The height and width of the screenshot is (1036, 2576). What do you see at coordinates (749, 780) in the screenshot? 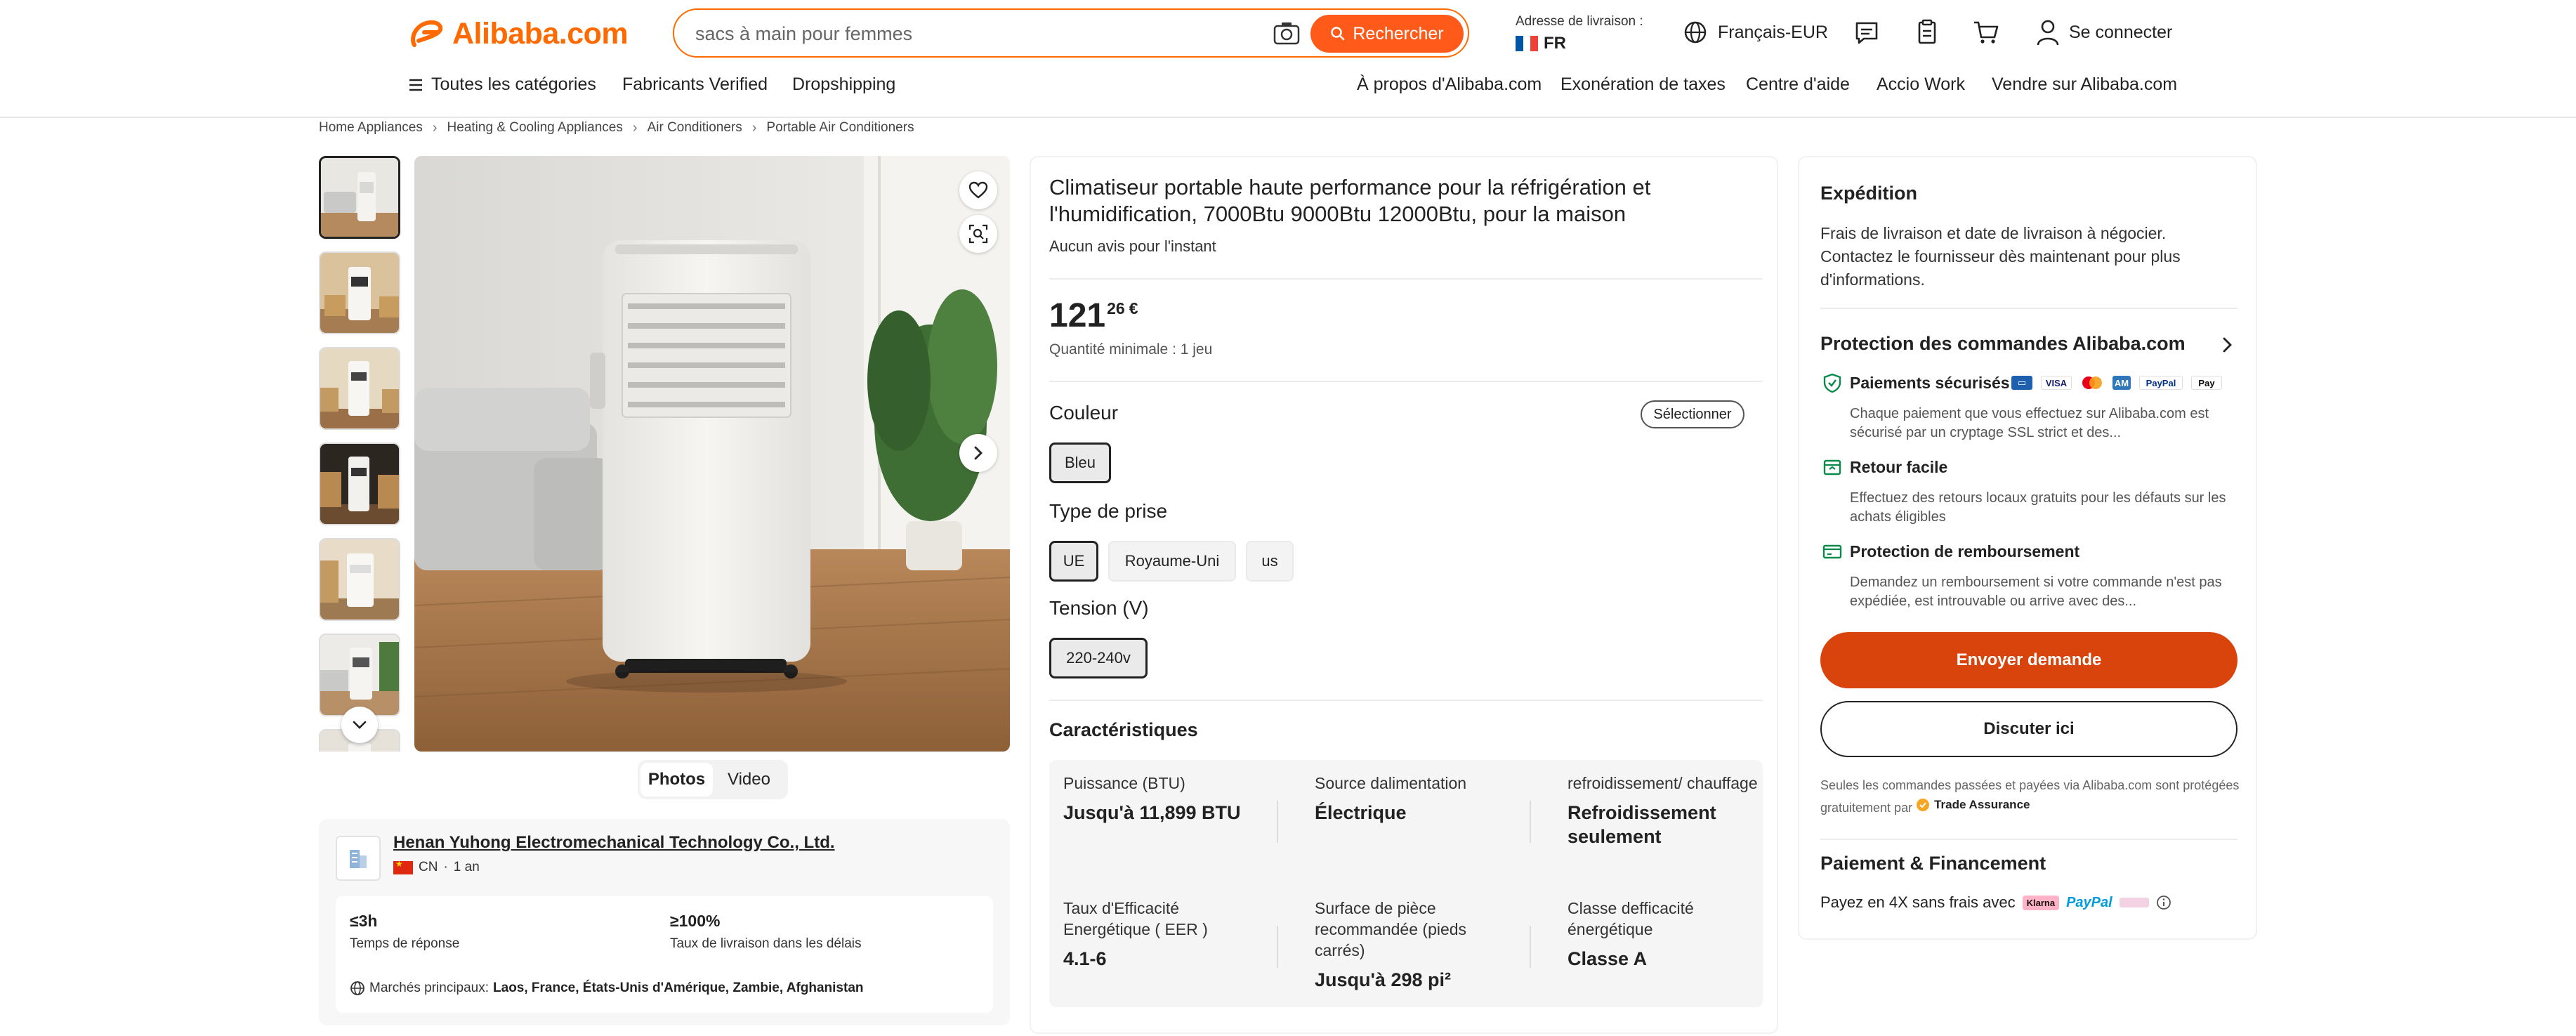
I see `tab-video: Video` at bounding box center [749, 780].